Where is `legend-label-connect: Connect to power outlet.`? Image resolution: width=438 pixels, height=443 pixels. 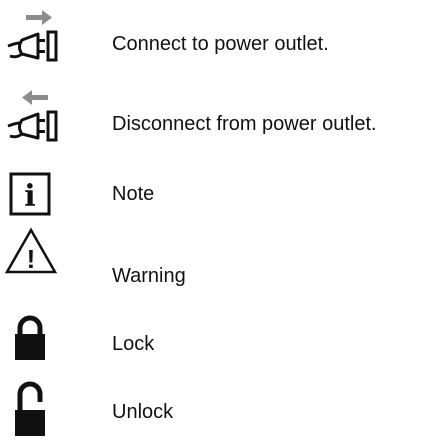 legend-label-connect: Connect to power outlet. is located at coordinates (220, 44).